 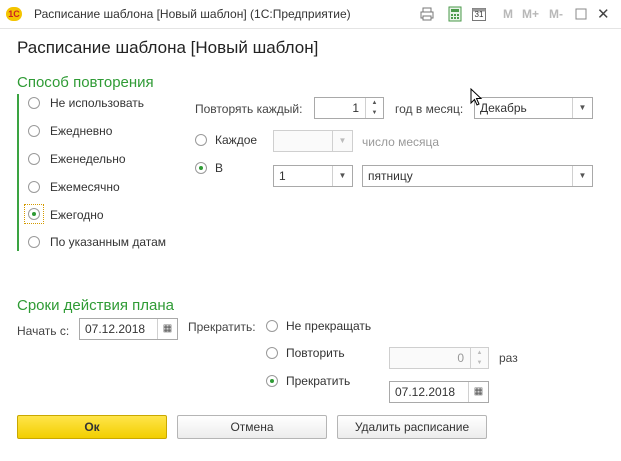 I want to click on times-label: раз, so click(x=508, y=358).